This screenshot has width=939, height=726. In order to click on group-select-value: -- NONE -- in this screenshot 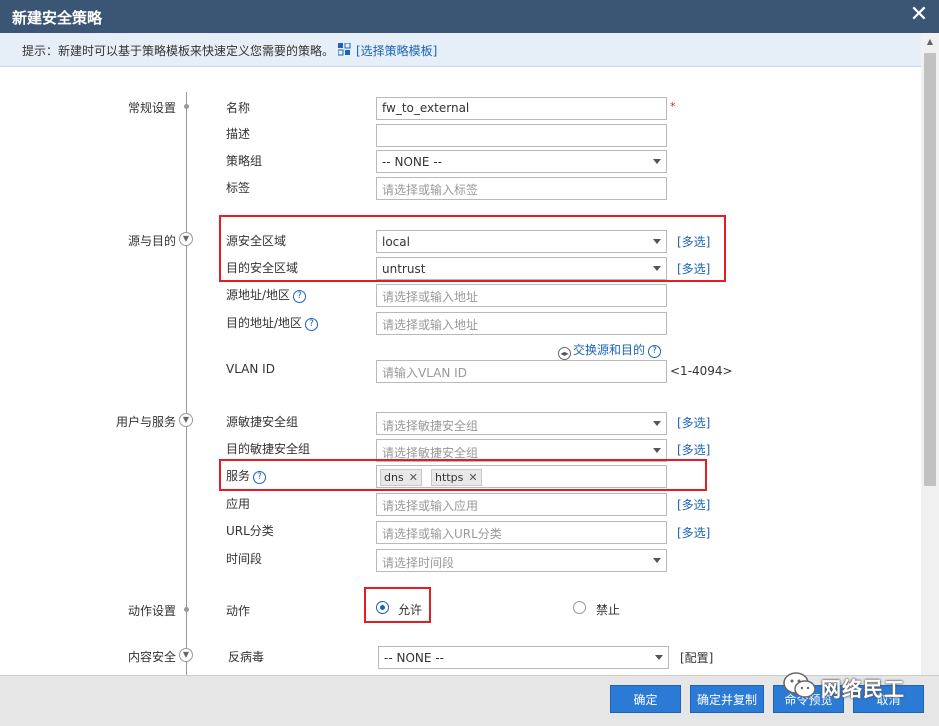, I will do `click(412, 162)`.